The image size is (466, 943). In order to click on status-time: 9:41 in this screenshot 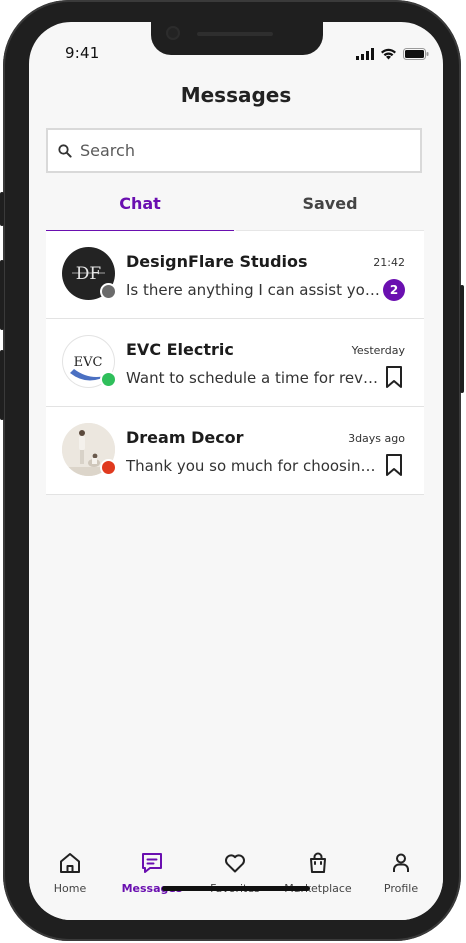, I will do `click(82, 53)`.